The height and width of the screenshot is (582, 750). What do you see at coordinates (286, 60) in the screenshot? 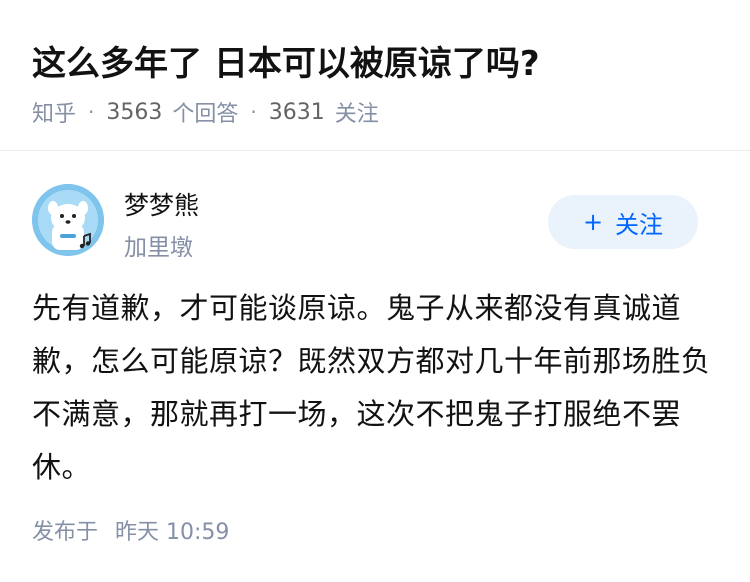
I see `question-title: 这么多年了 日本可以被原谅了吗?` at bounding box center [286, 60].